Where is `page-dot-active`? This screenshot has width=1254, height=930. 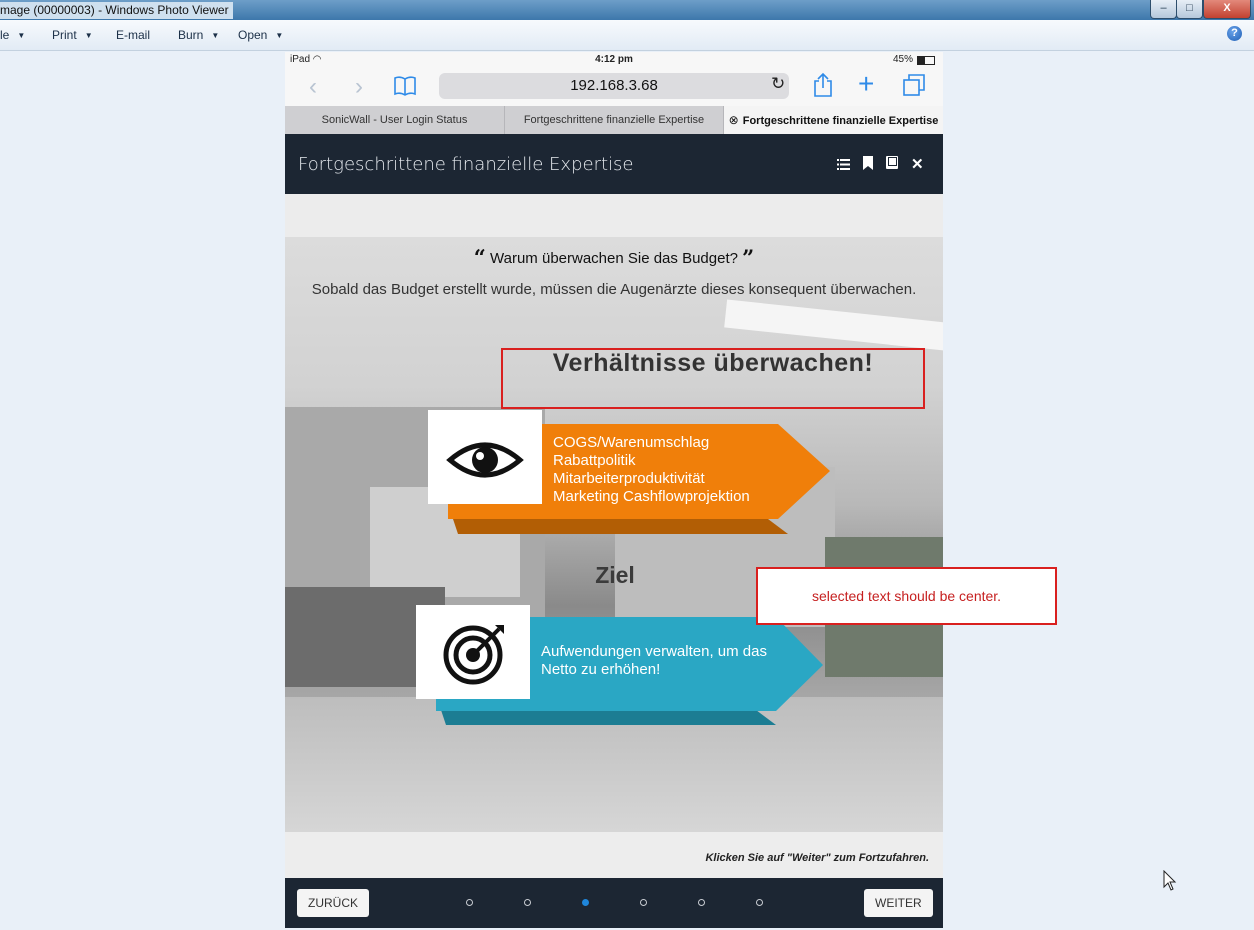
page-dot-active is located at coordinates (585, 902).